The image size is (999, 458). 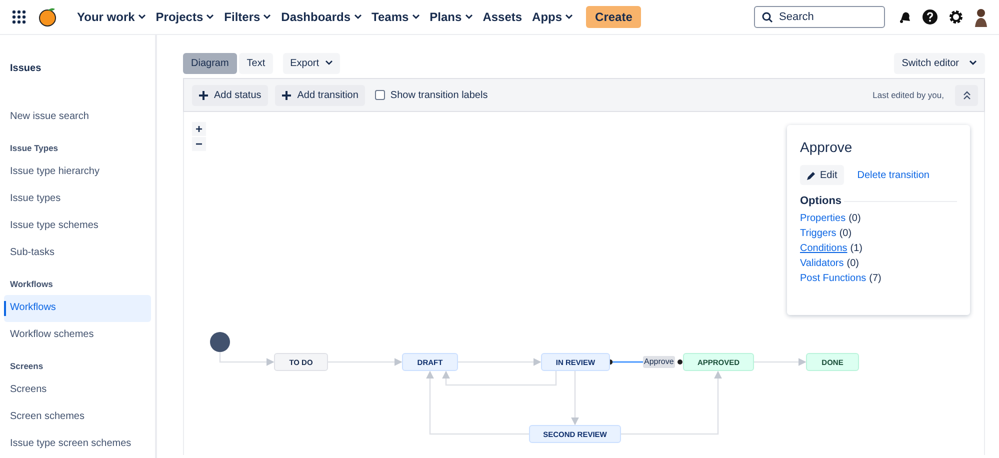 What do you see at coordinates (680, 362) in the screenshot?
I see `transition-handle-icon` at bounding box center [680, 362].